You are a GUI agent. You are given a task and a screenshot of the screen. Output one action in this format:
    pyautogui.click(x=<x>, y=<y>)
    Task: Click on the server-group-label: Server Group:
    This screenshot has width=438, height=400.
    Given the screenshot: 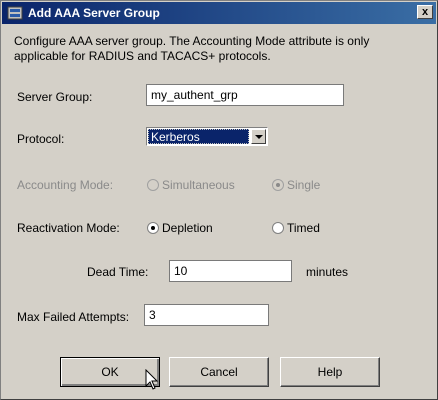 What is the action you would take?
    pyautogui.click(x=55, y=97)
    